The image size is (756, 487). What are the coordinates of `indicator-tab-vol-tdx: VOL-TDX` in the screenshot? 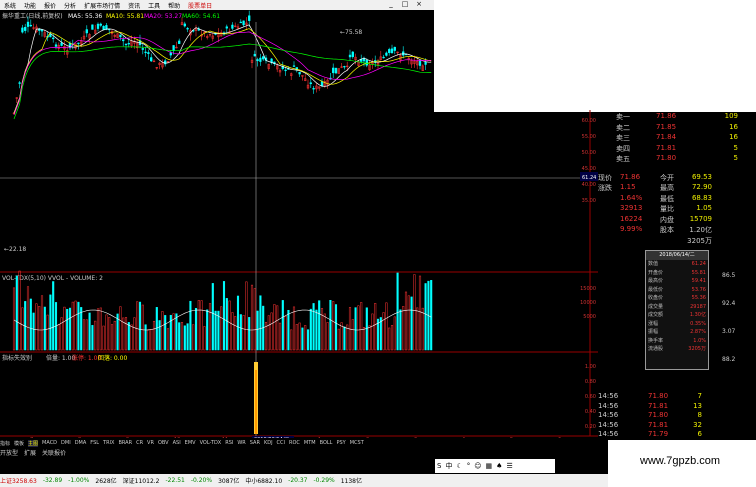 It's located at (211, 443).